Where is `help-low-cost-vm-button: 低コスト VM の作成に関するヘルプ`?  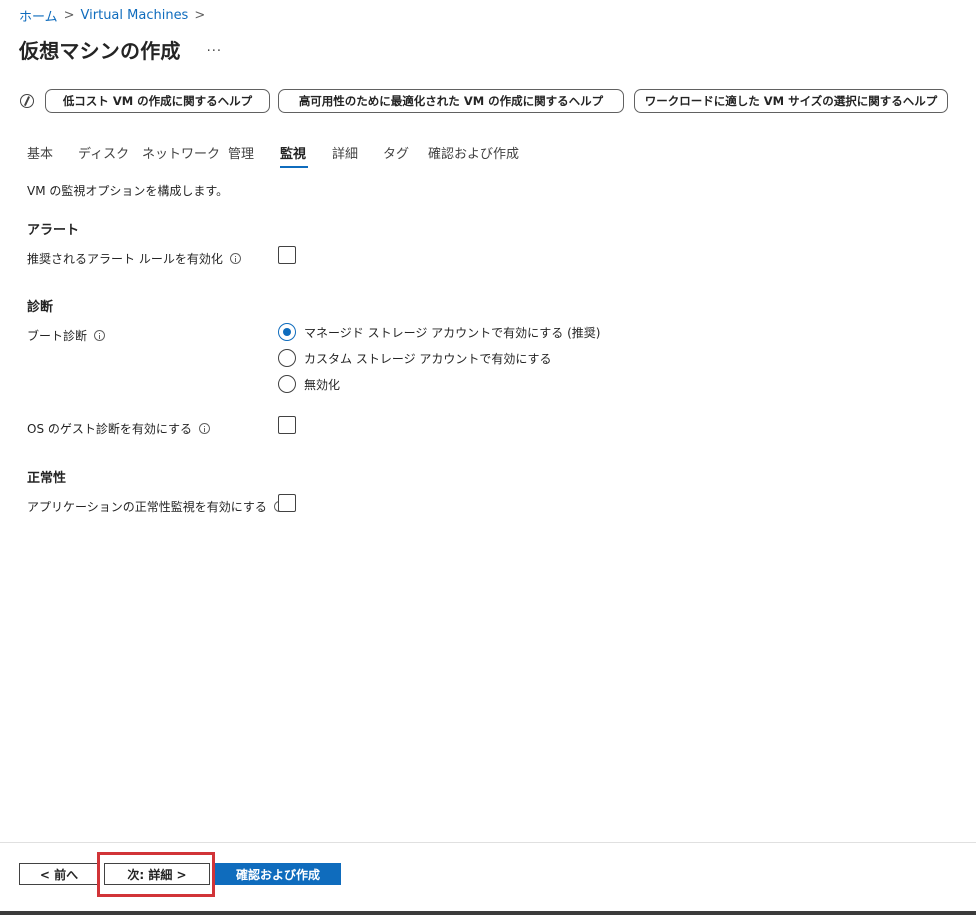 help-low-cost-vm-button: 低コスト VM の作成に関するヘルプ is located at coordinates (157, 101).